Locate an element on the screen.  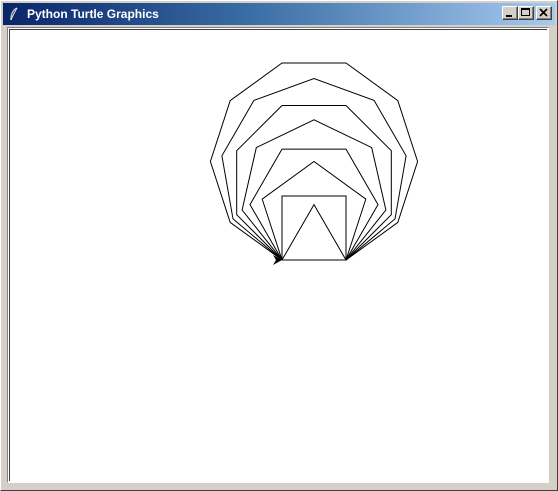
minimize-icon is located at coordinates (509, 16).